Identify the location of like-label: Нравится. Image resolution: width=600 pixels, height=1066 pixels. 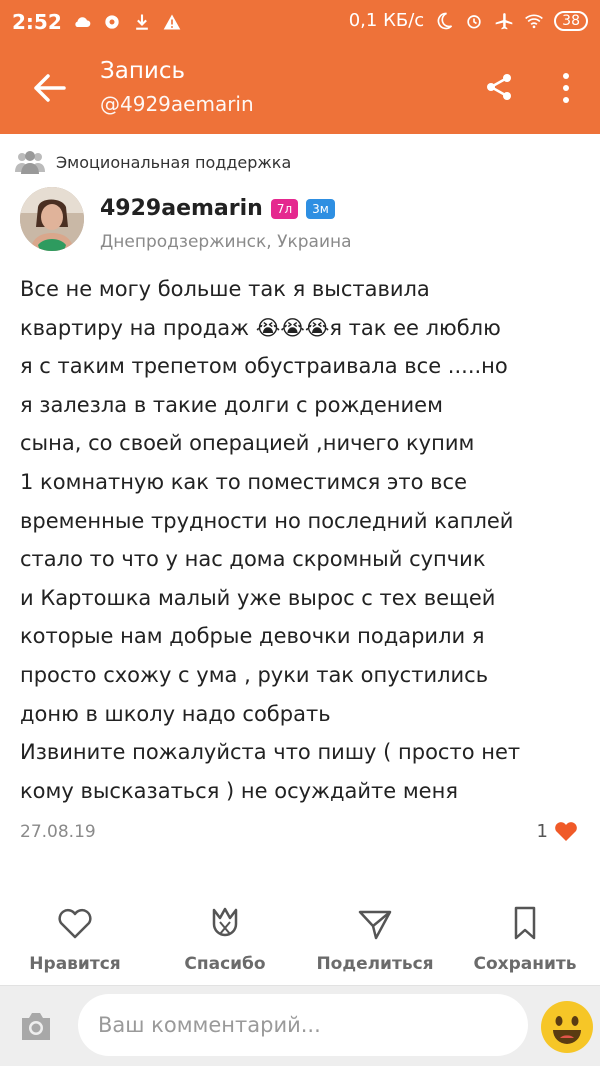
(75, 964).